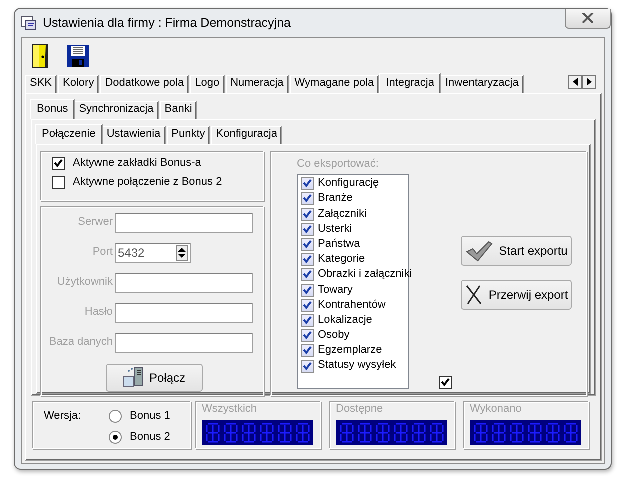  What do you see at coordinates (338, 165) in the screenshot?
I see `export-heading: Co eksportować:` at bounding box center [338, 165].